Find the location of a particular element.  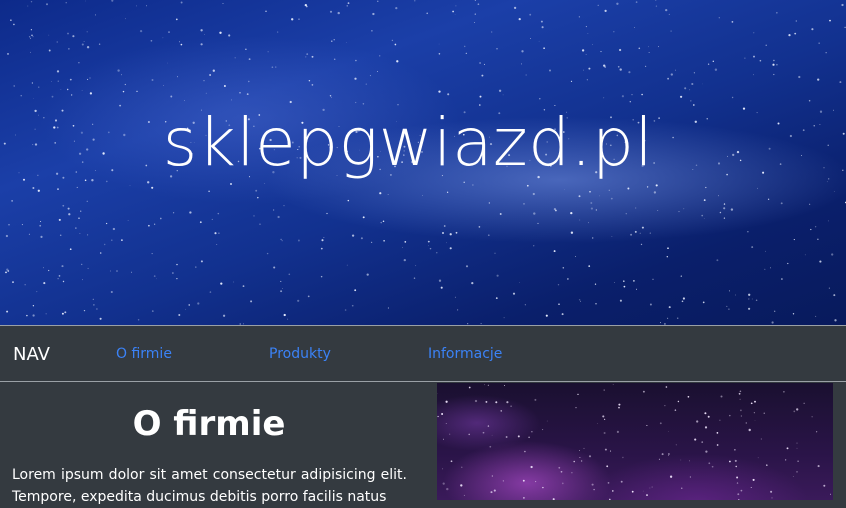

nav-link-produkty: Produkty is located at coordinates (300, 354).